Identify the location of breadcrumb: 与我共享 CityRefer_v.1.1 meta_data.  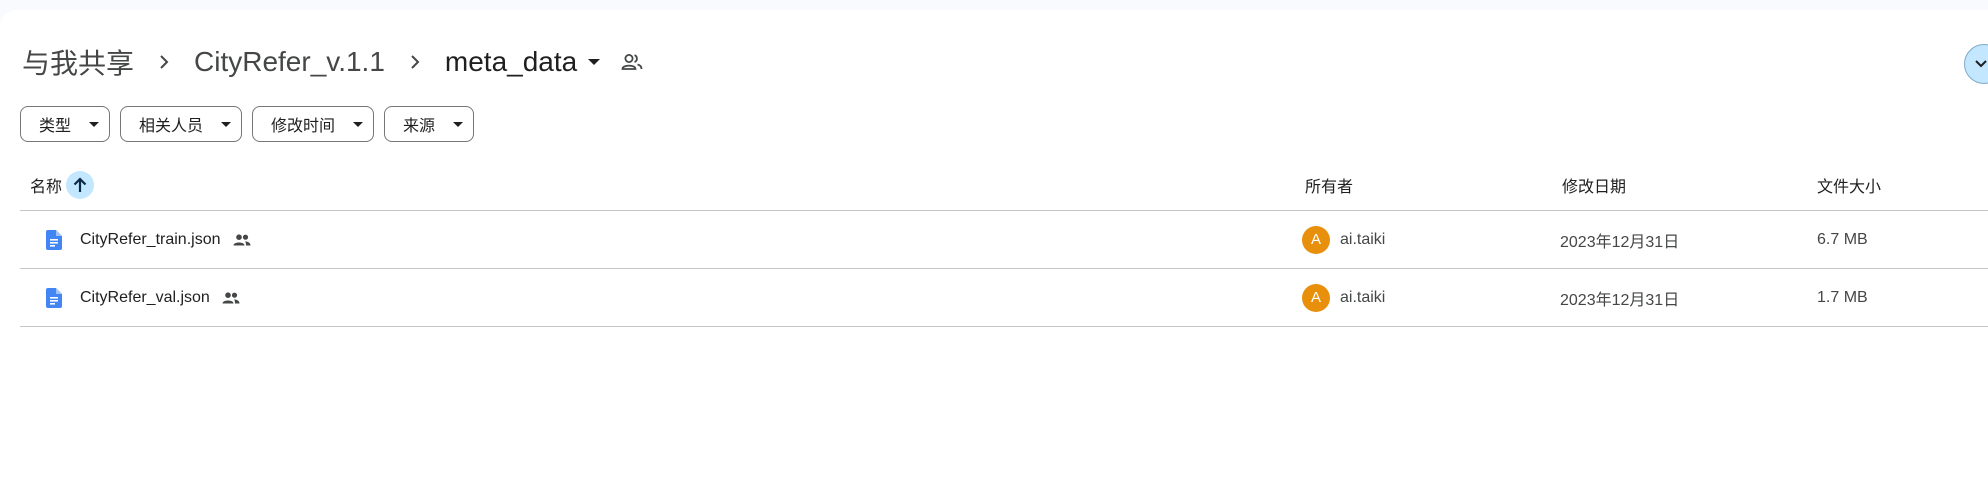
(331, 62).